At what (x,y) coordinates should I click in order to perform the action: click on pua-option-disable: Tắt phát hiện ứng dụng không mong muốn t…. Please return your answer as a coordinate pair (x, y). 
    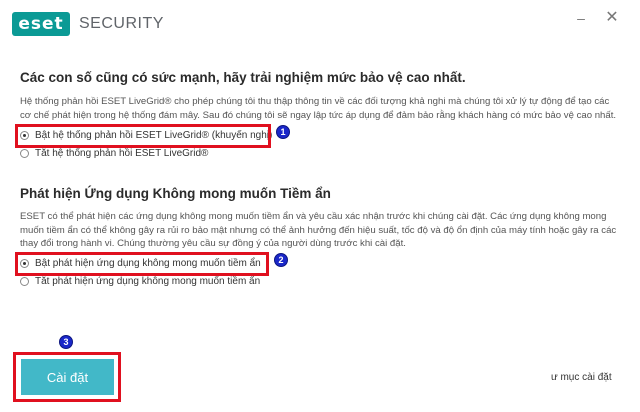
    Looking at the image, I should click on (140, 281).